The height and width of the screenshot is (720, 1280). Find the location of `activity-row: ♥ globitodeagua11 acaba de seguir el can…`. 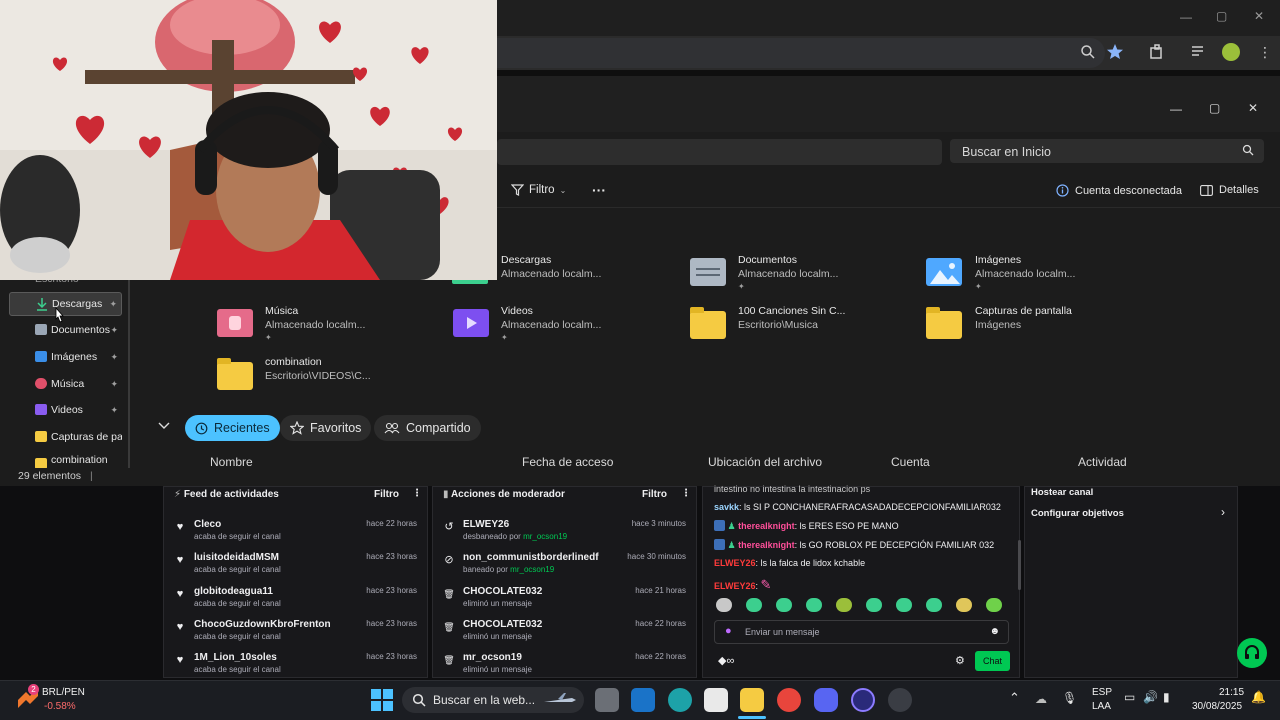

activity-row: ♥ globitodeagua11 acaba de seguir el can… is located at coordinates (295, 600).